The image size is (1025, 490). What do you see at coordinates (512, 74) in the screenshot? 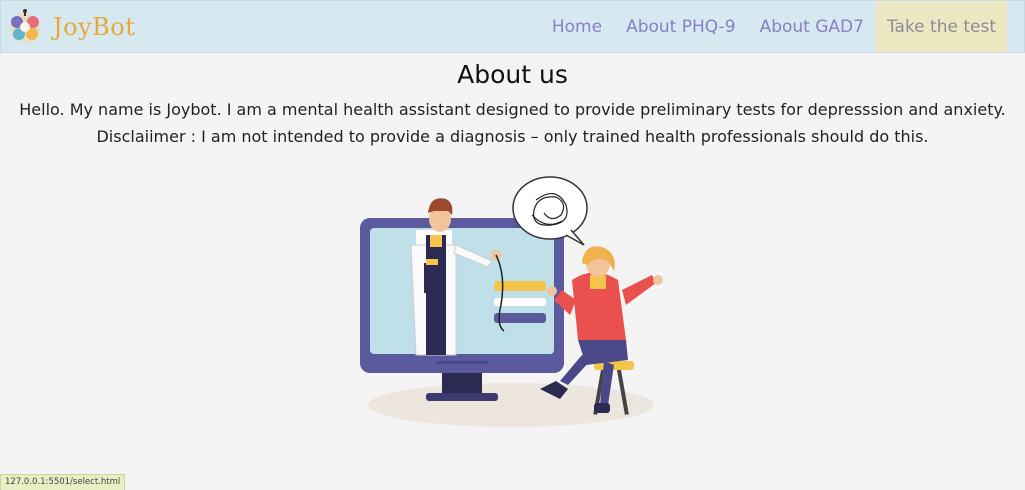
I see `page-title: About us` at bounding box center [512, 74].